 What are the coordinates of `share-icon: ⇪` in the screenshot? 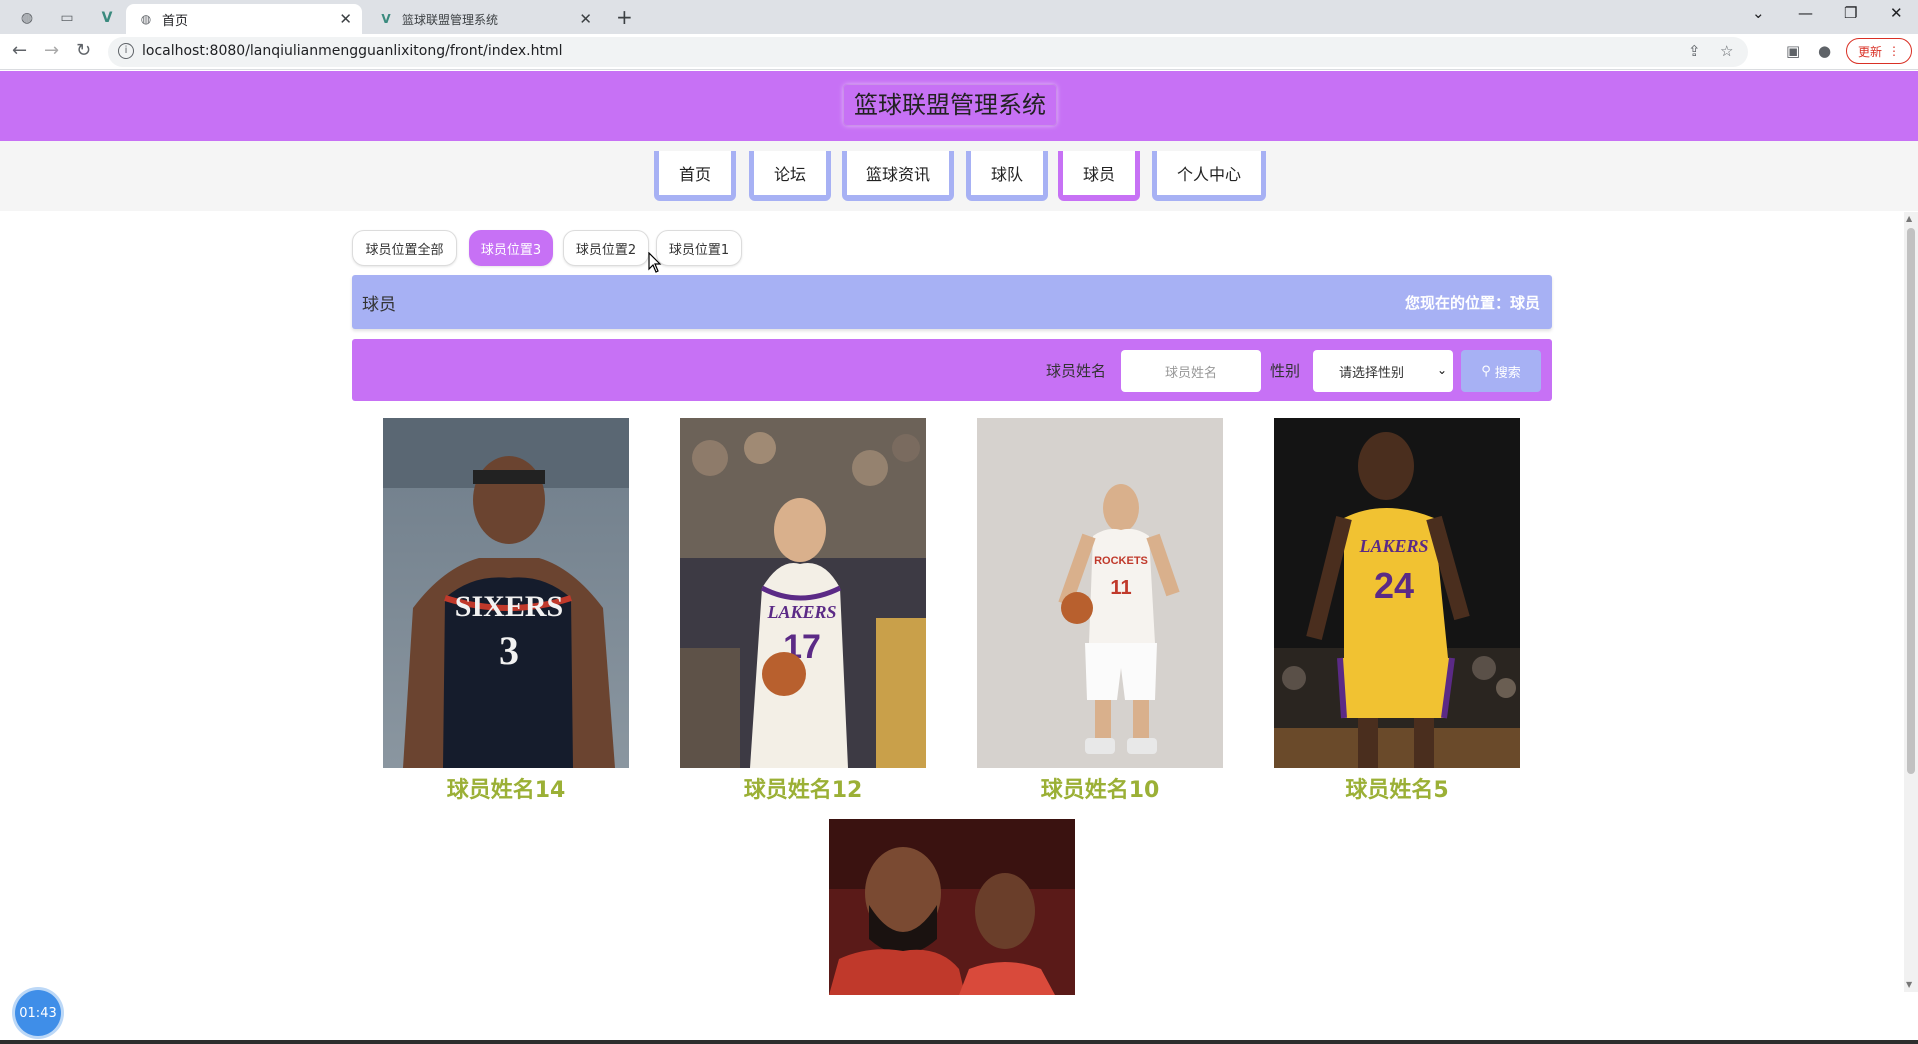 It's located at (1694, 51).